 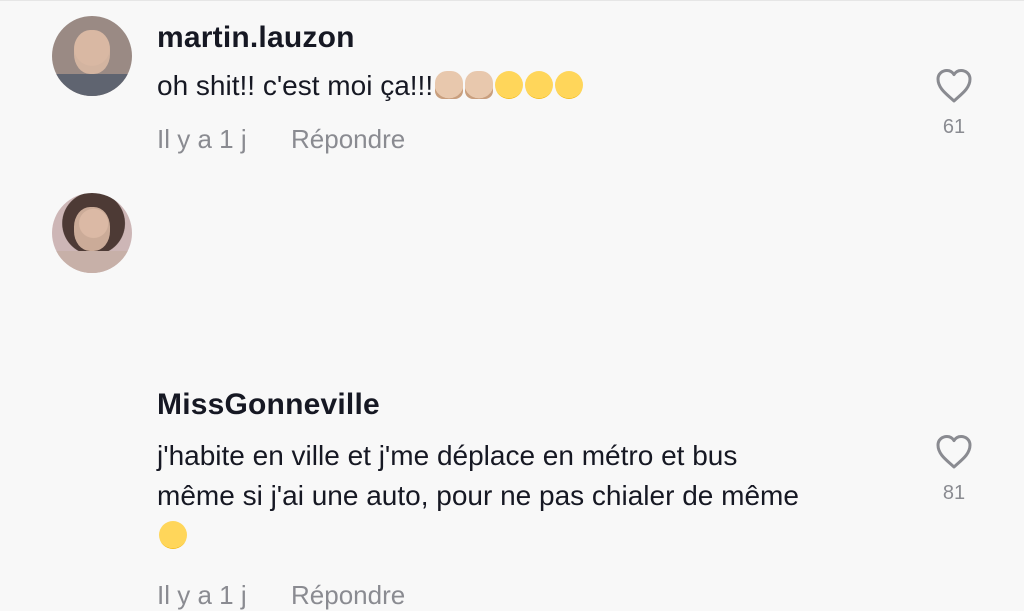 I want to click on person-raising-hand-icon, so click(x=449, y=85).